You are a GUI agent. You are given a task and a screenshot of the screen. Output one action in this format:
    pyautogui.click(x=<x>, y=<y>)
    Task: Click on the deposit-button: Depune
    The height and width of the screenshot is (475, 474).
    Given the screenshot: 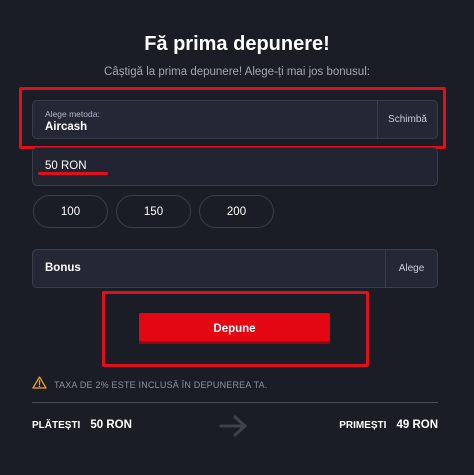 What is the action you would take?
    pyautogui.click(x=234, y=328)
    